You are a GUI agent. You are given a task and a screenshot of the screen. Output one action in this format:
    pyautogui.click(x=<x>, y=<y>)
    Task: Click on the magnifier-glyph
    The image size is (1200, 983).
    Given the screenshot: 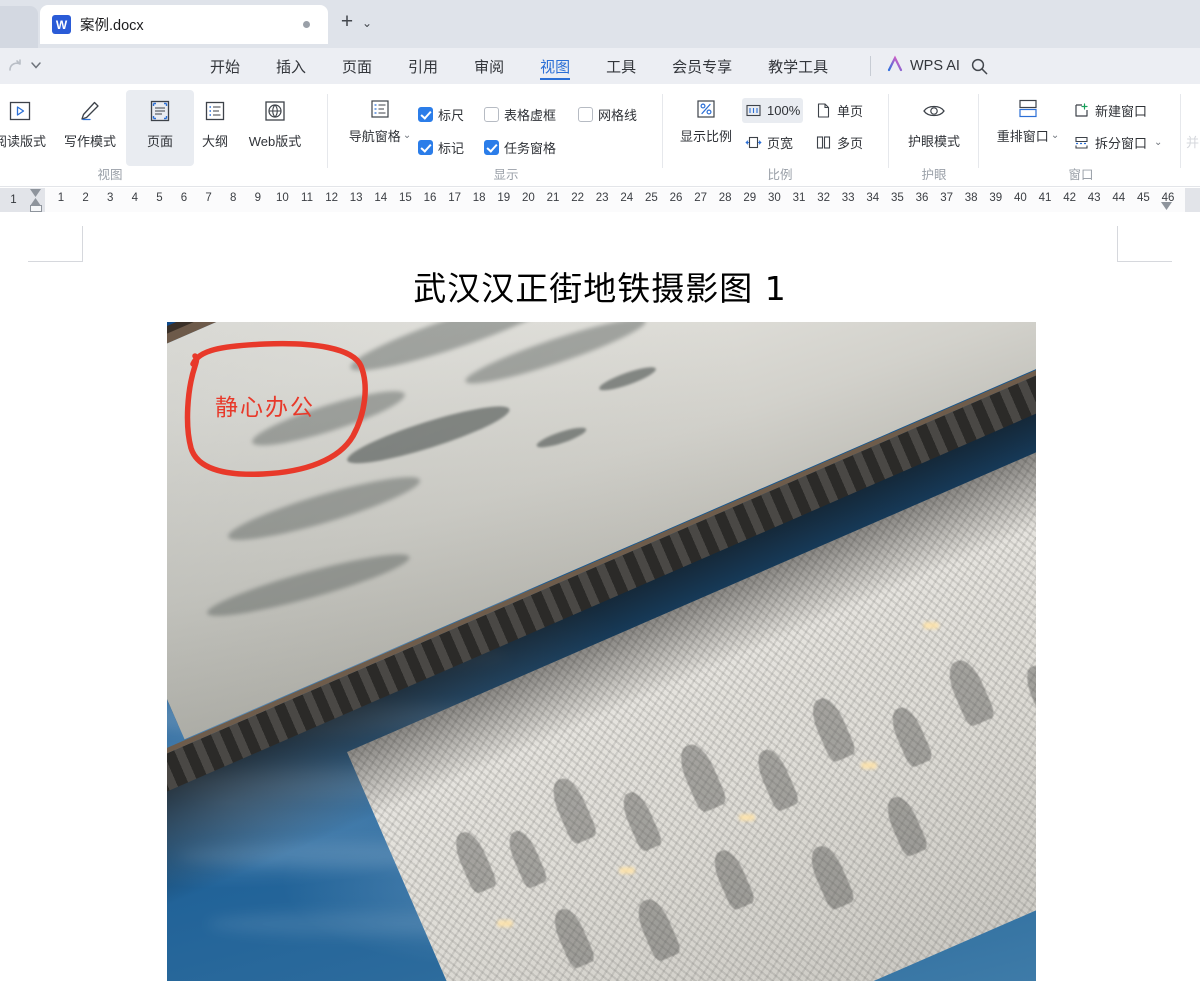 What is the action you would take?
    pyautogui.click(x=979, y=66)
    